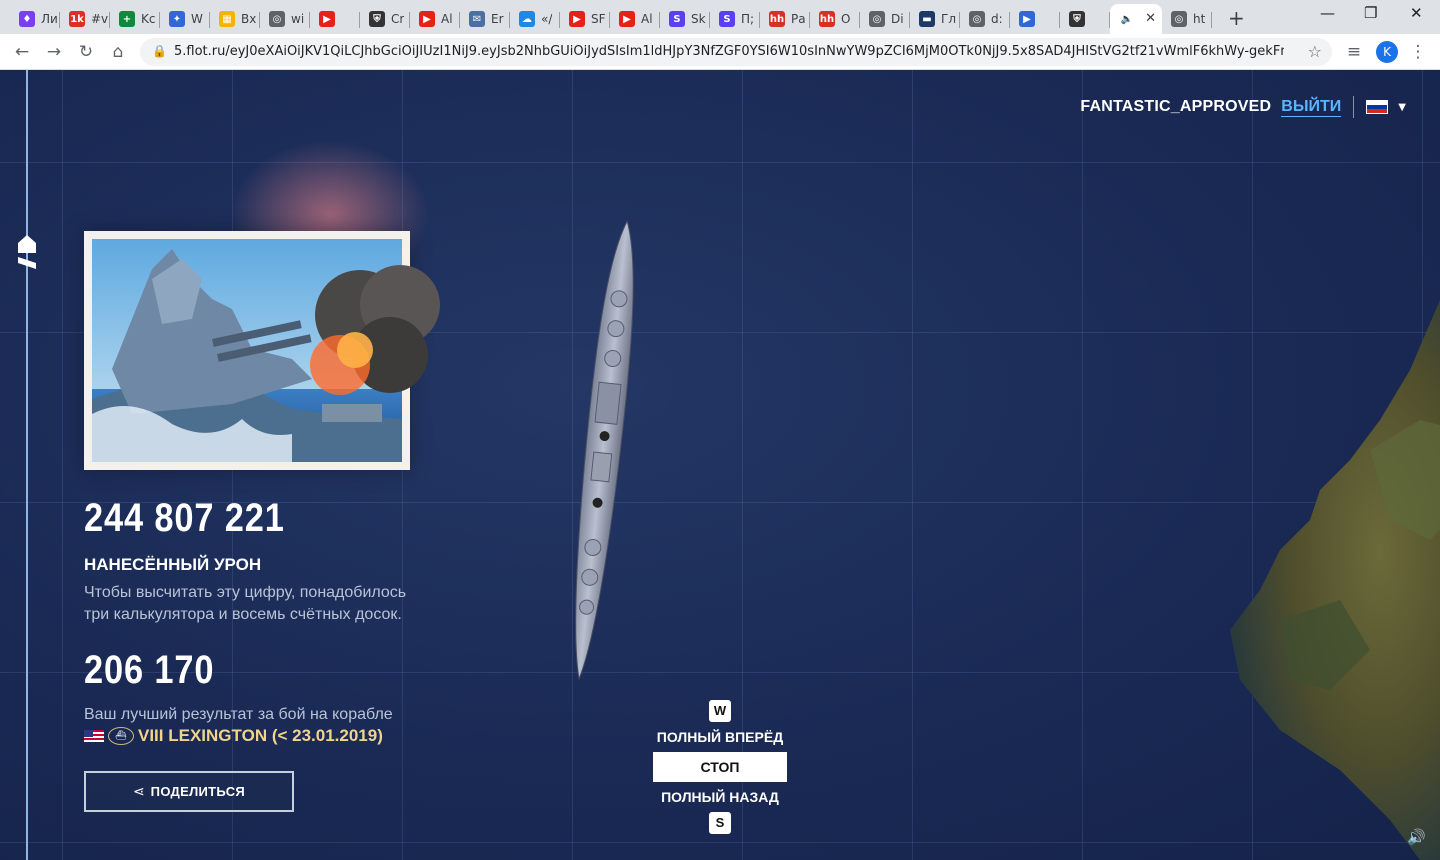  What do you see at coordinates (238, 714) in the screenshot?
I see `best-result-description: Ваш лучший результат за бой на корабле` at bounding box center [238, 714].